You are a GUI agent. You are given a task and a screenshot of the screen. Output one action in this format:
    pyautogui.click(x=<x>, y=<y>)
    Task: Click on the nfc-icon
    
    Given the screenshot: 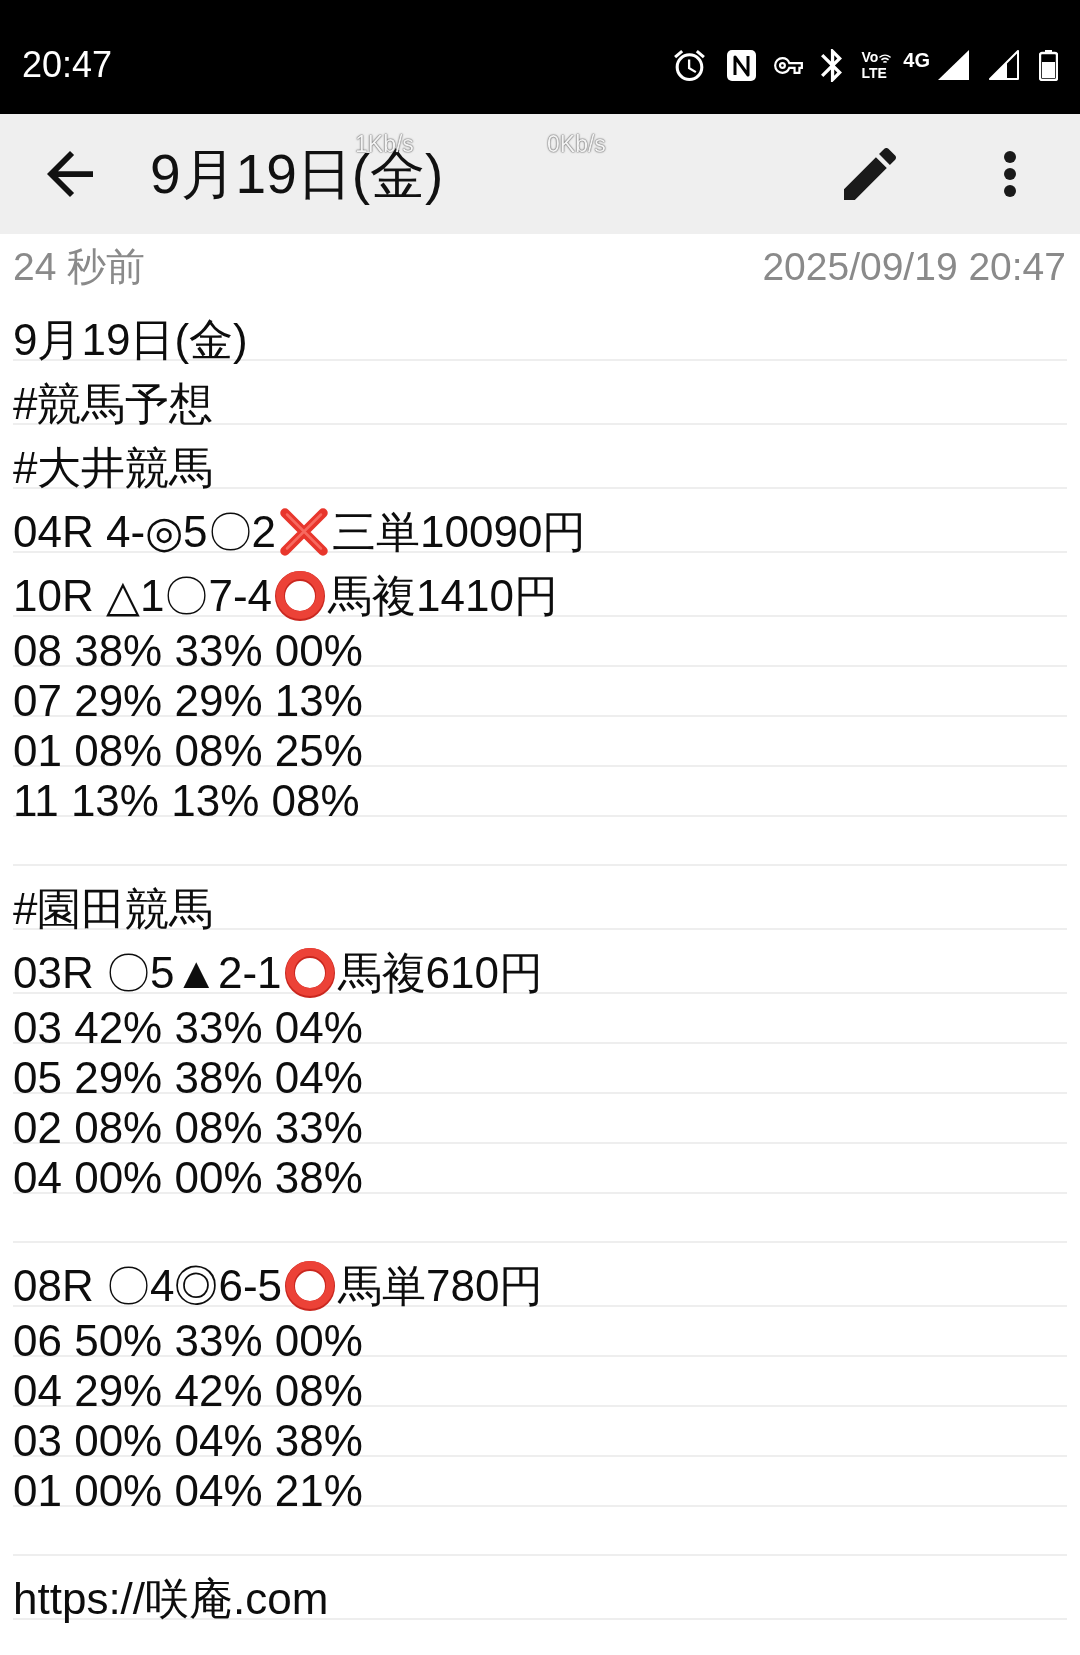 What is the action you would take?
    pyautogui.click(x=742, y=65)
    